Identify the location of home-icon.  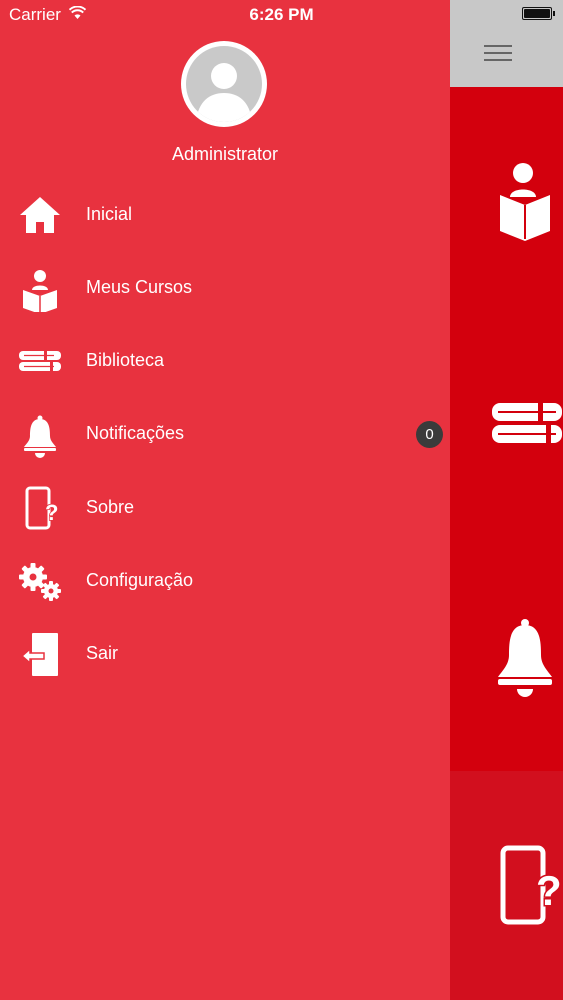
(40, 215).